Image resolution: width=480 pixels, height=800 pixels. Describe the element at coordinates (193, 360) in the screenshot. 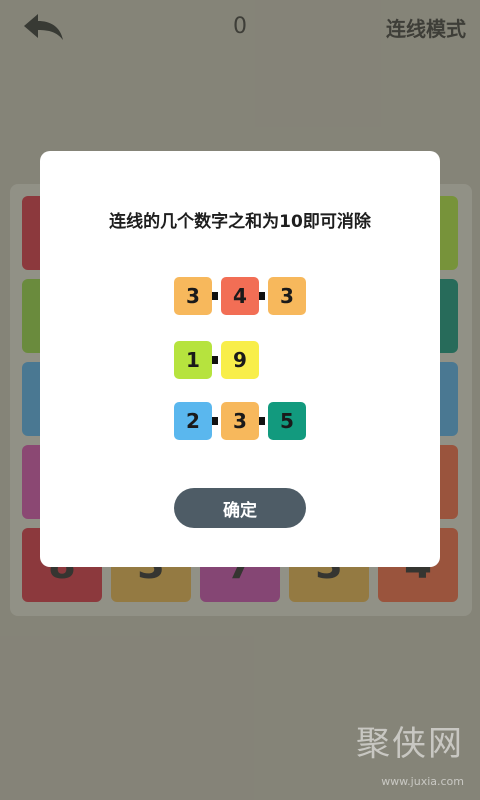

I see `number-cell: 1` at that location.